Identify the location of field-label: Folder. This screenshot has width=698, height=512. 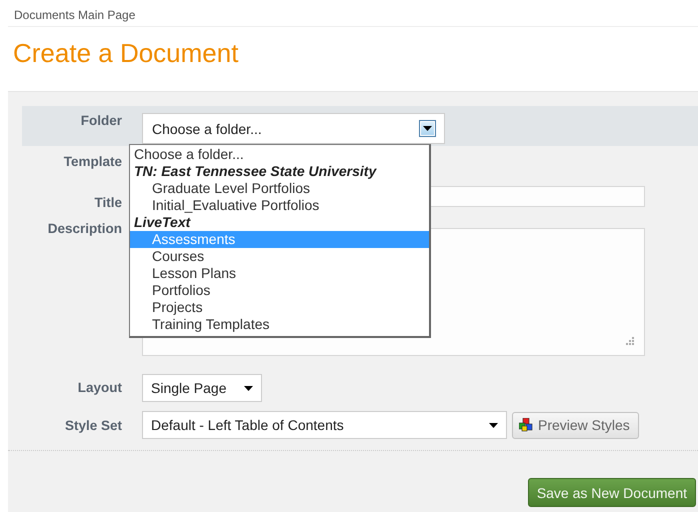
(101, 121).